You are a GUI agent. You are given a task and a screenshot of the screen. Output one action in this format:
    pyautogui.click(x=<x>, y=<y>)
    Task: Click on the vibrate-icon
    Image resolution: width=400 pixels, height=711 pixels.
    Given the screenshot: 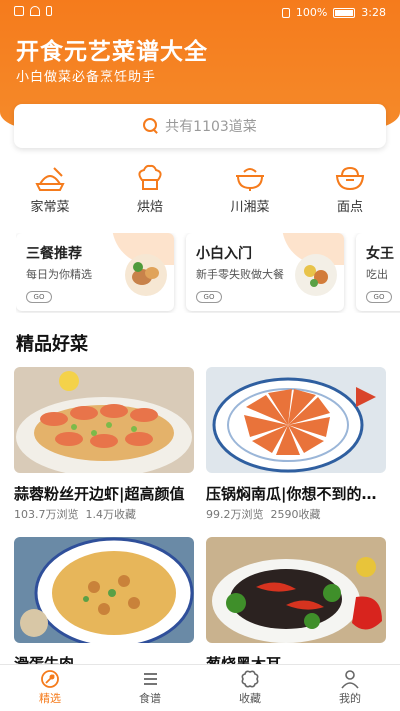 What is the action you would take?
    pyautogui.click(x=285, y=12)
    